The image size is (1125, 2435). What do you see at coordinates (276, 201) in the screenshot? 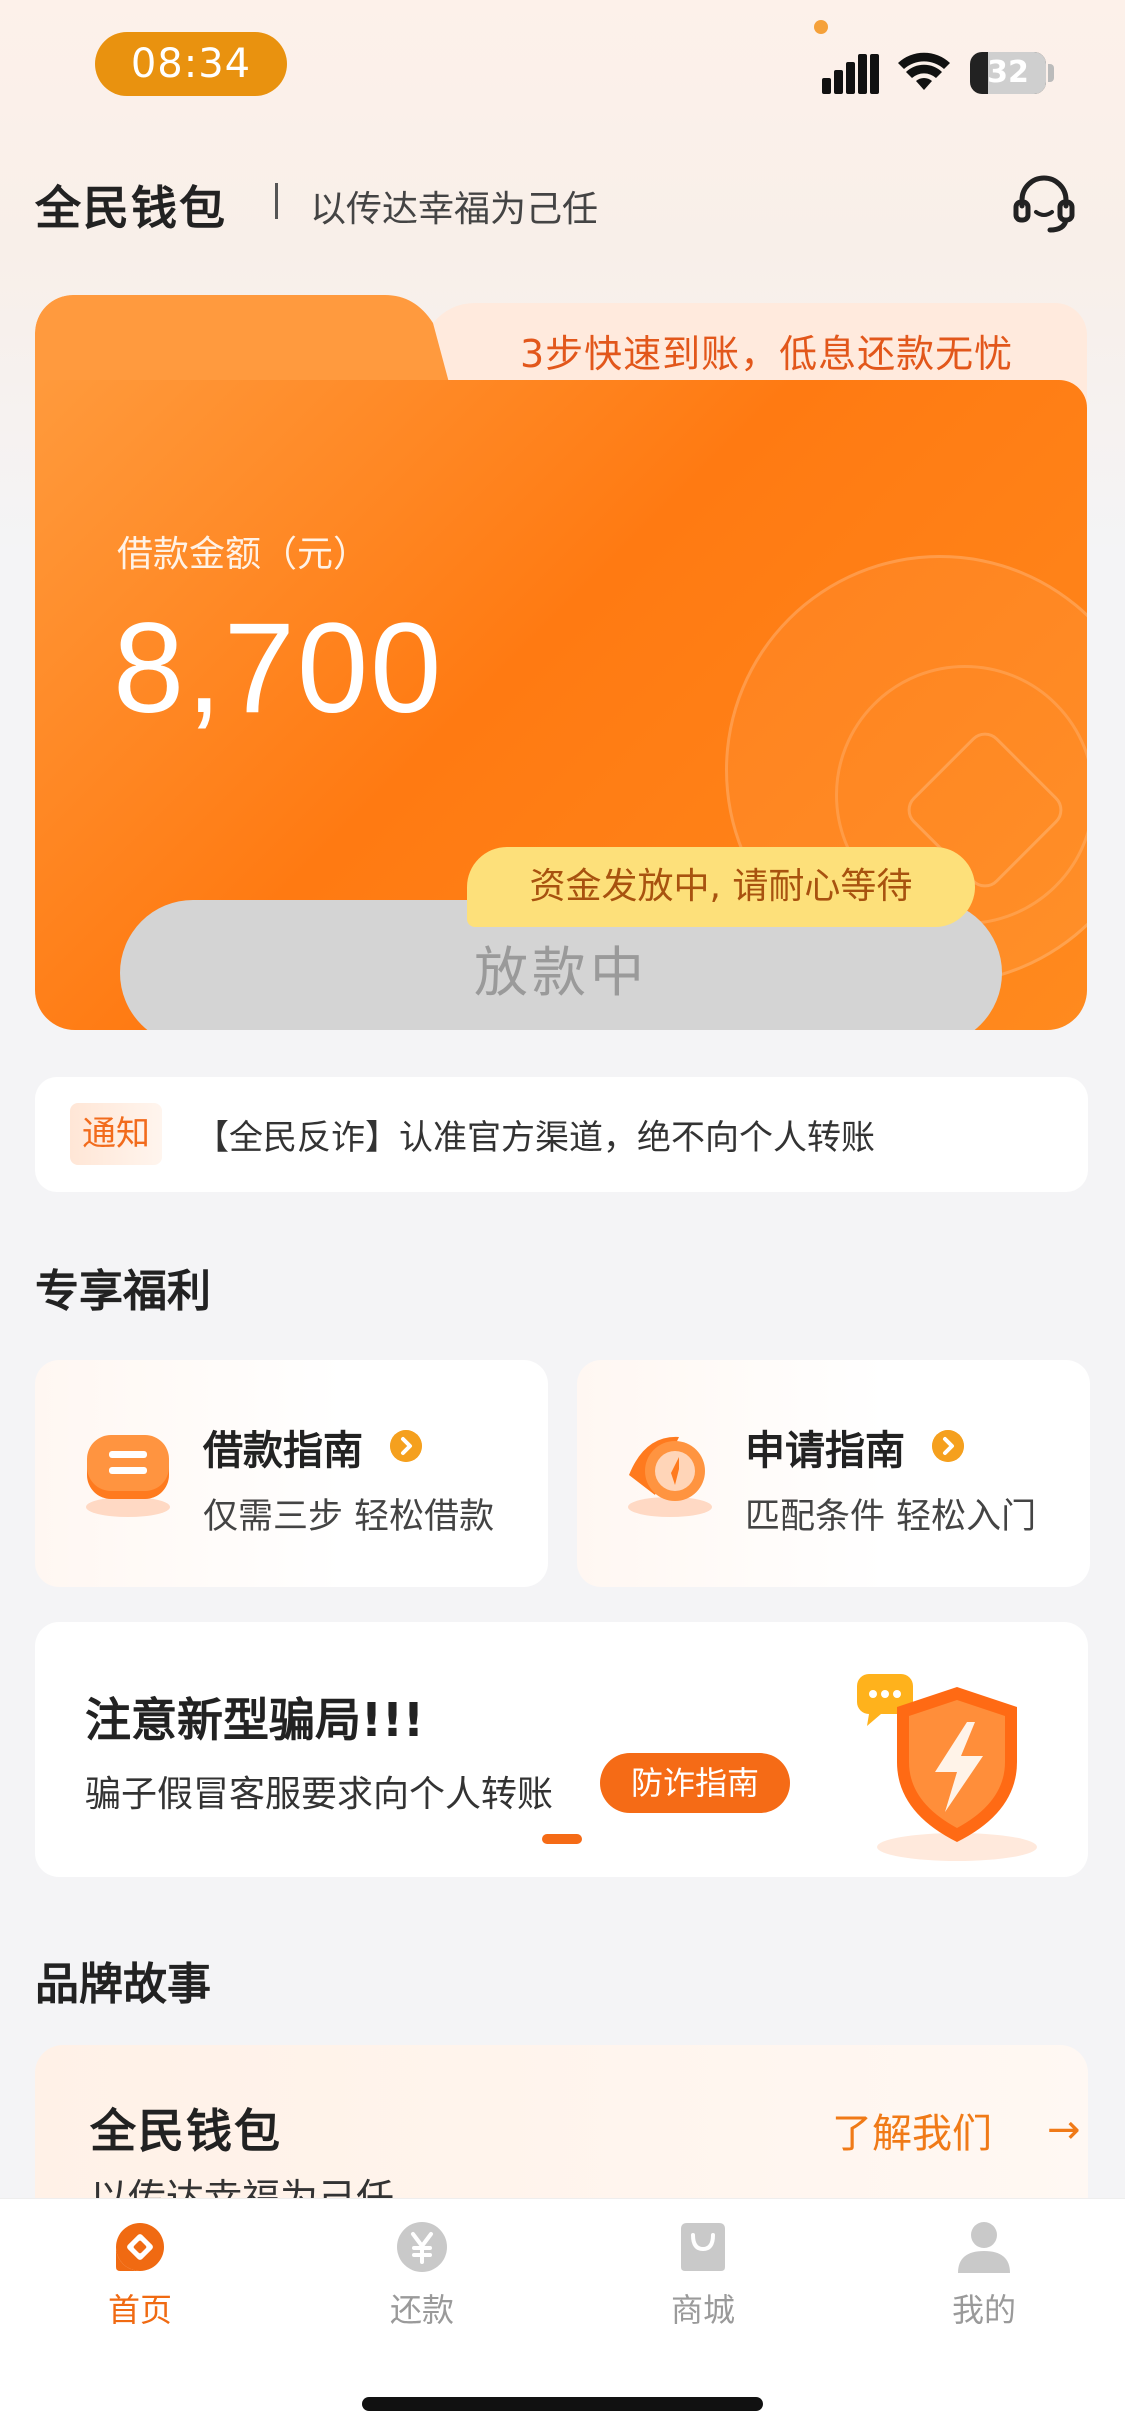
I see `title-divider` at bounding box center [276, 201].